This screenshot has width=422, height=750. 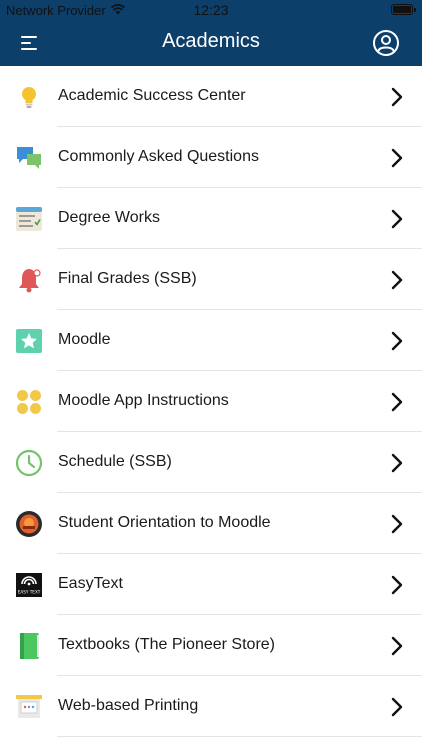 What do you see at coordinates (164, 522) in the screenshot?
I see `list-item-label: Student Orientation to Moodle` at bounding box center [164, 522].